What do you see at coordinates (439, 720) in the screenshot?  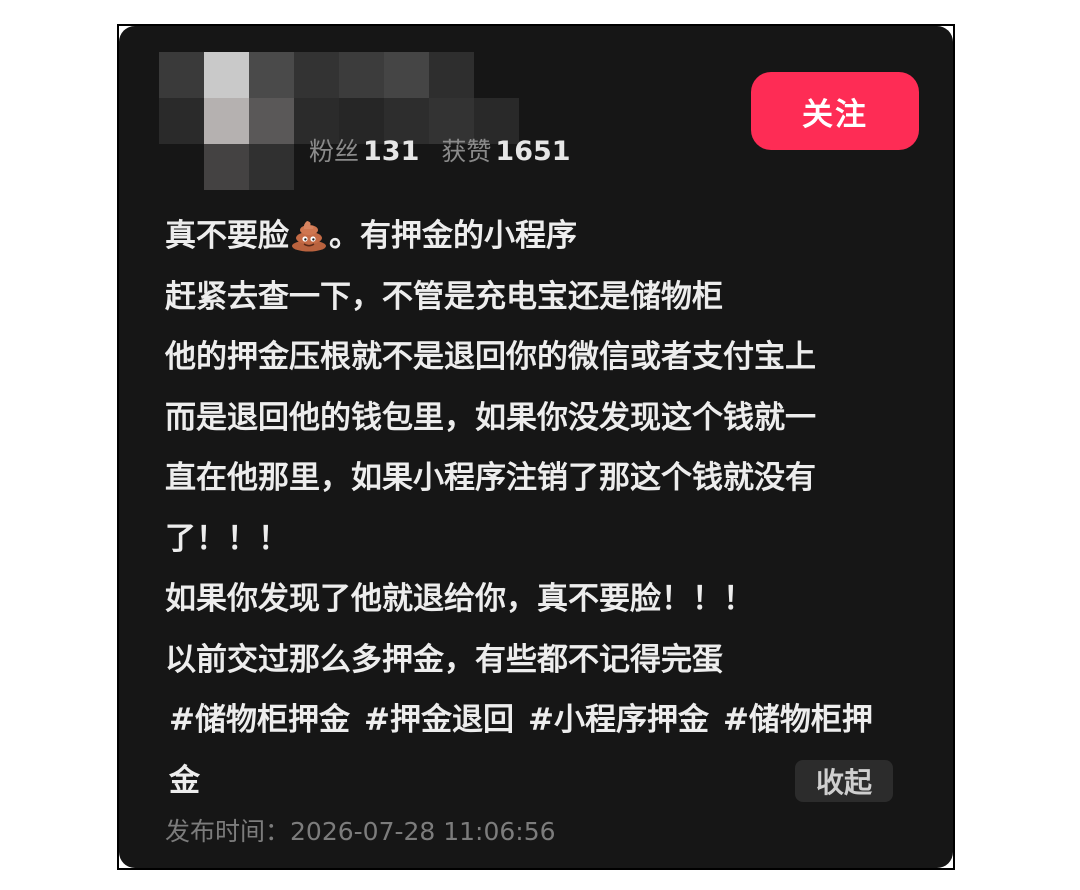 I see `hashtag-link: #押金退回` at bounding box center [439, 720].